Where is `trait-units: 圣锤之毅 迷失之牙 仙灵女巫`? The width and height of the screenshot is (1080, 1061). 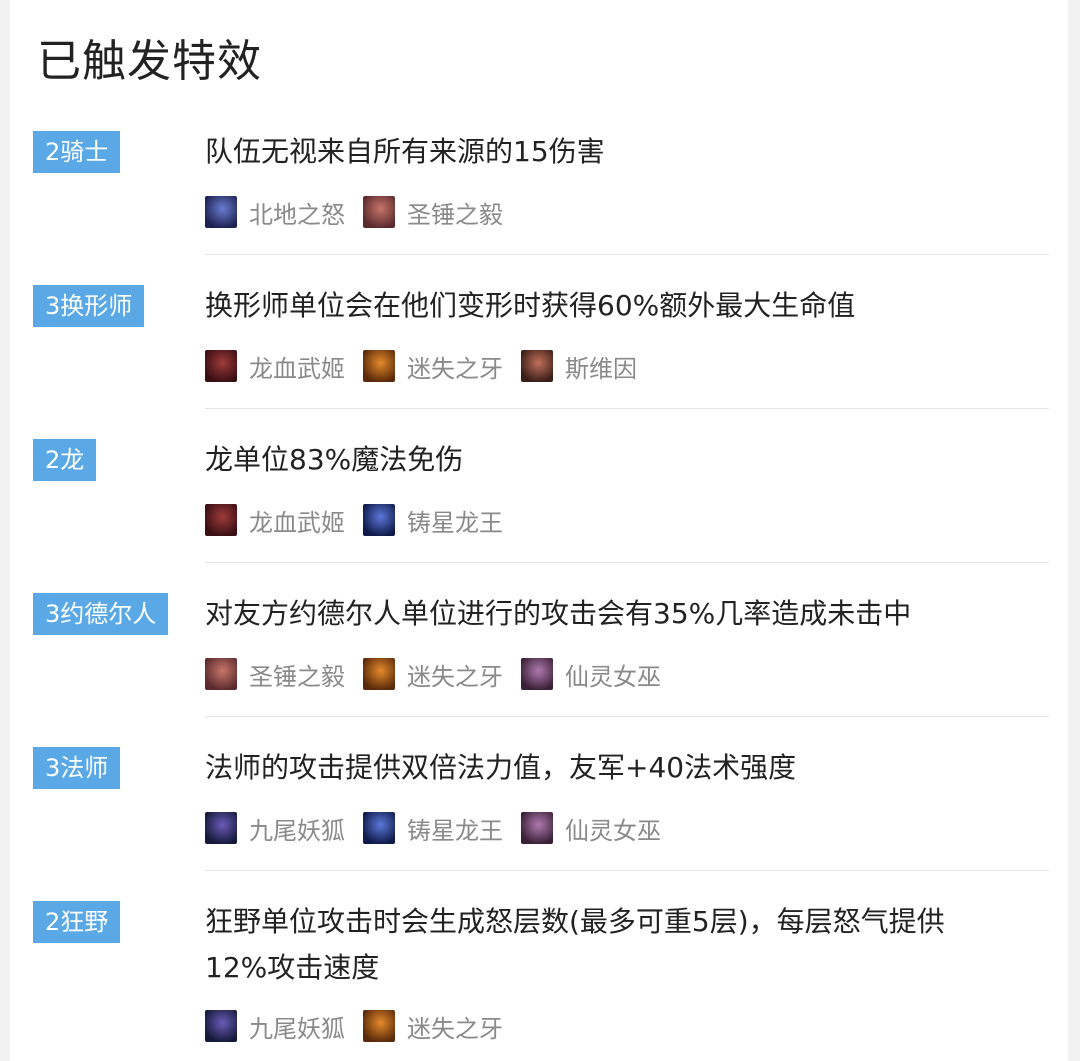 trait-units: 圣锤之毅 迷失之牙 仙灵女巫 is located at coordinates (442, 674).